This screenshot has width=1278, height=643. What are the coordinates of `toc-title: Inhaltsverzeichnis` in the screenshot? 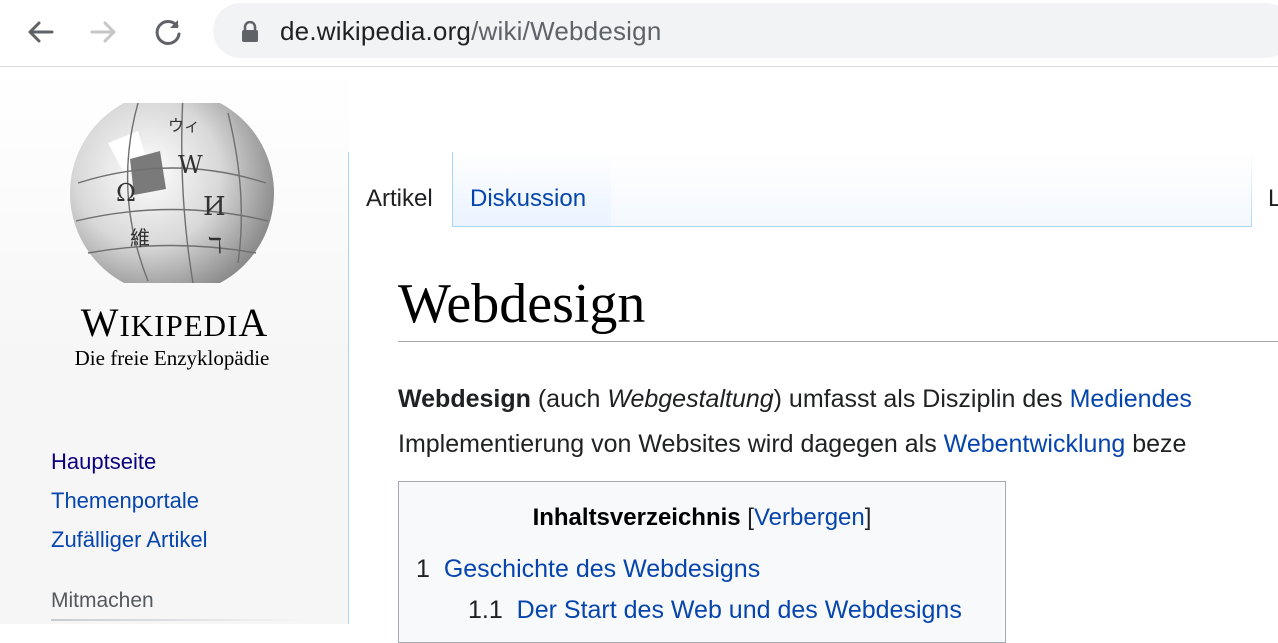 It's located at (636, 517).